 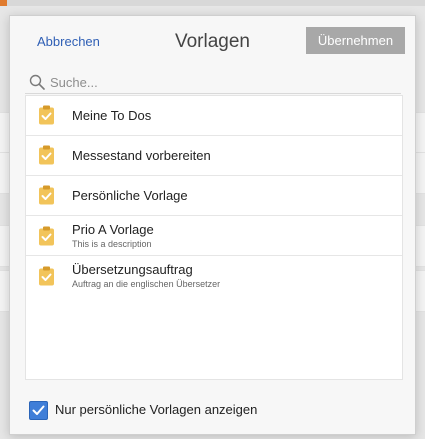 I want to click on template-item-meine-to-dos: Meine To Dos, so click(x=214, y=116).